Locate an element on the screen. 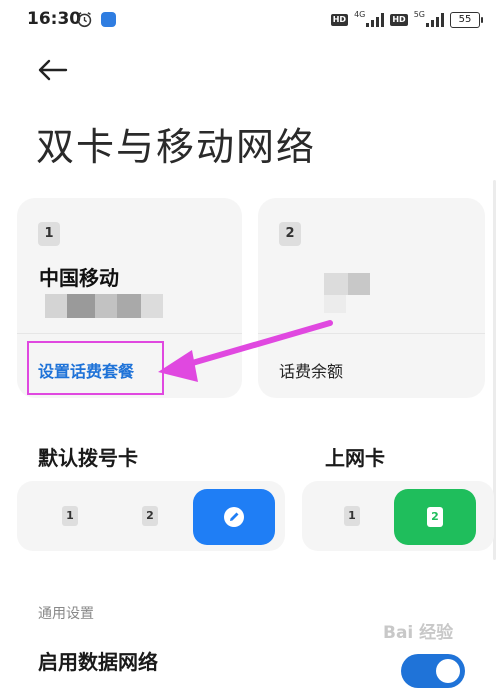  masked-carrier-info is located at coordinates (347, 293).